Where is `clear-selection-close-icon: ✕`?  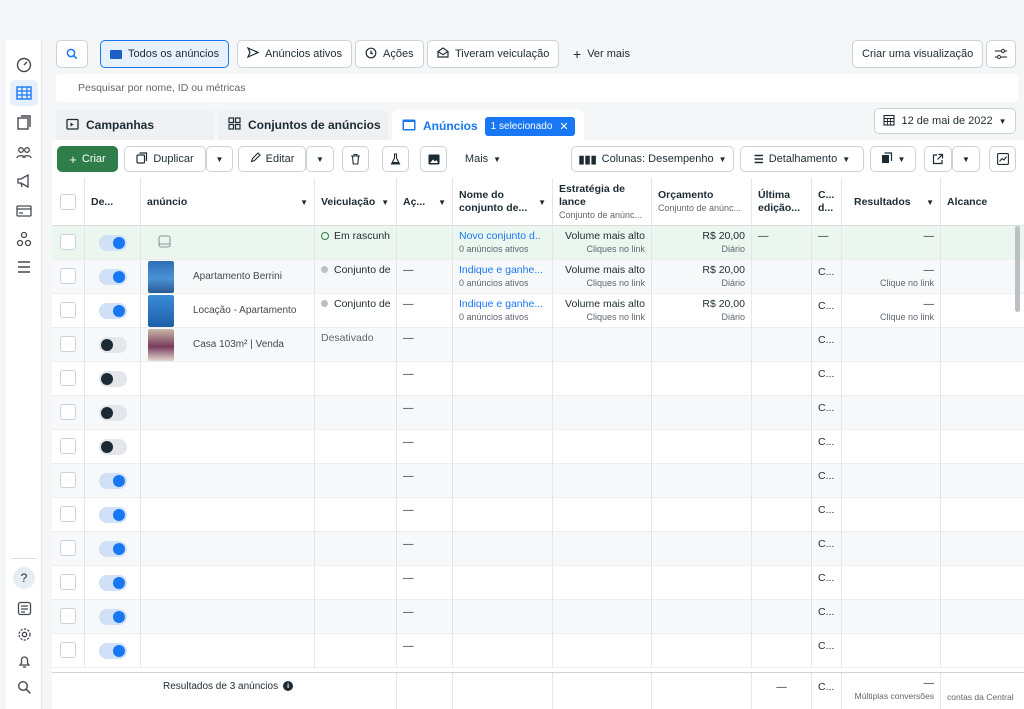 clear-selection-close-icon: ✕ is located at coordinates (563, 126).